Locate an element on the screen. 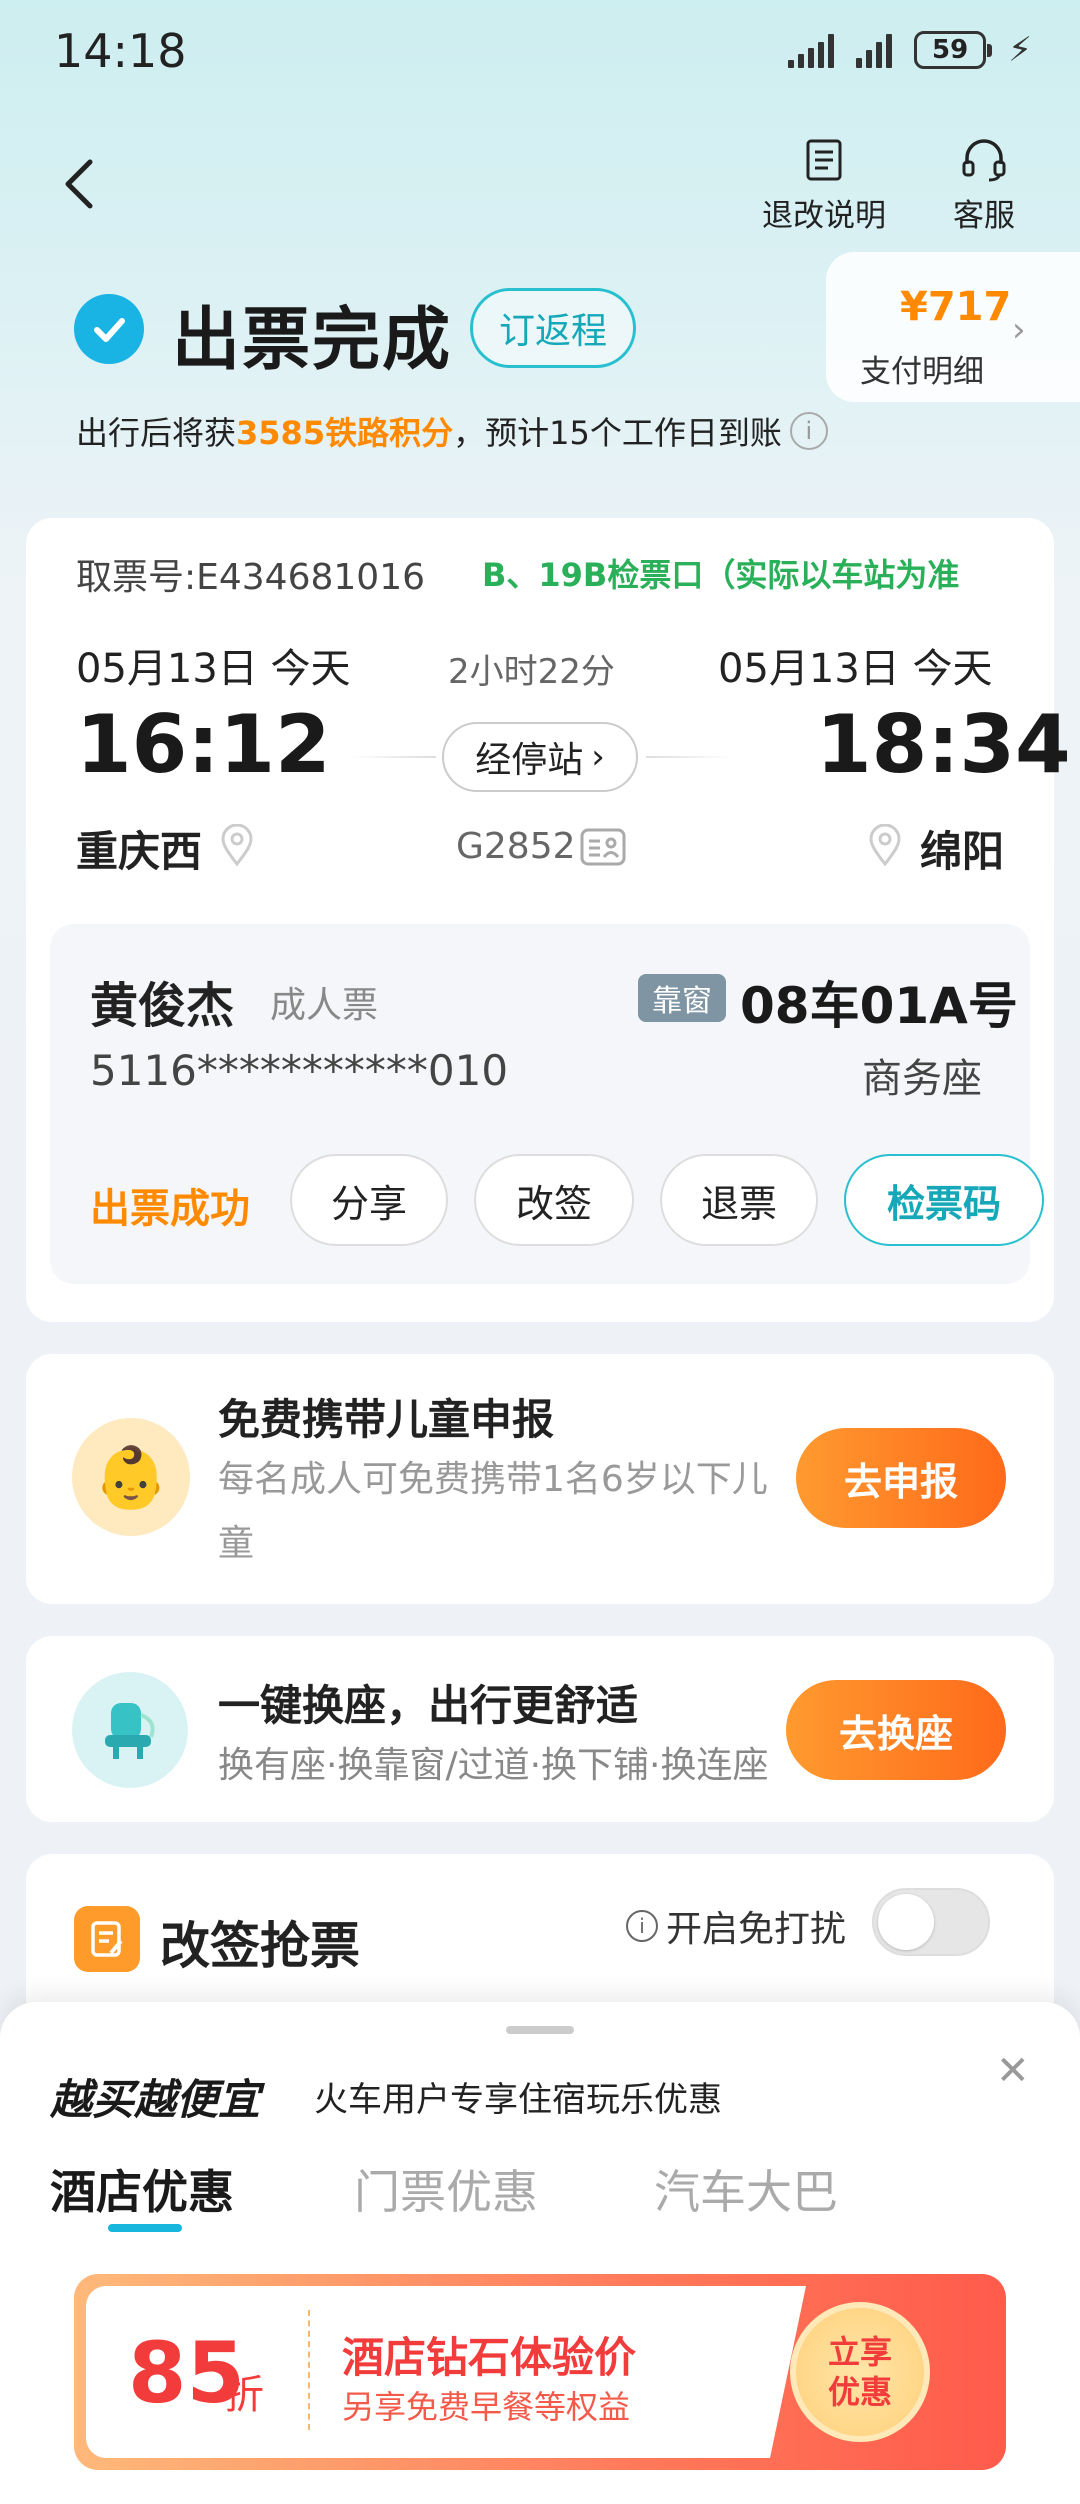  train-number: G2852 is located at coordinates (516, 846).